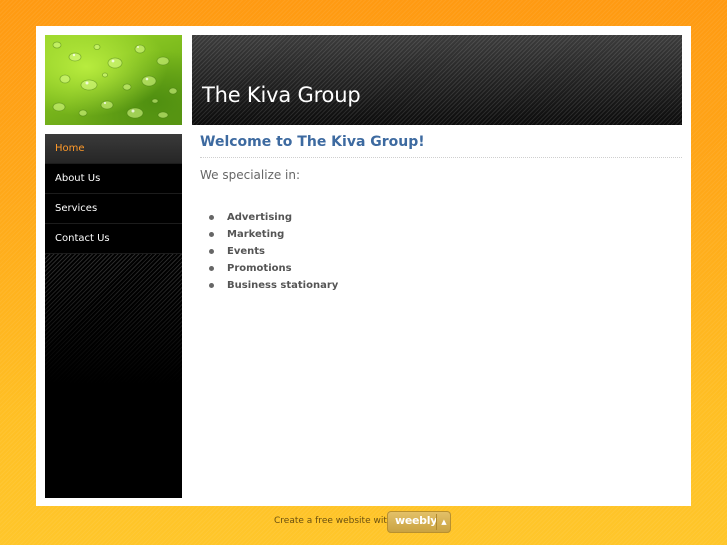  Describe the element at coordinates (437, 80) in the screenshot. I see `header-banner: The Kiva Group` at that location.